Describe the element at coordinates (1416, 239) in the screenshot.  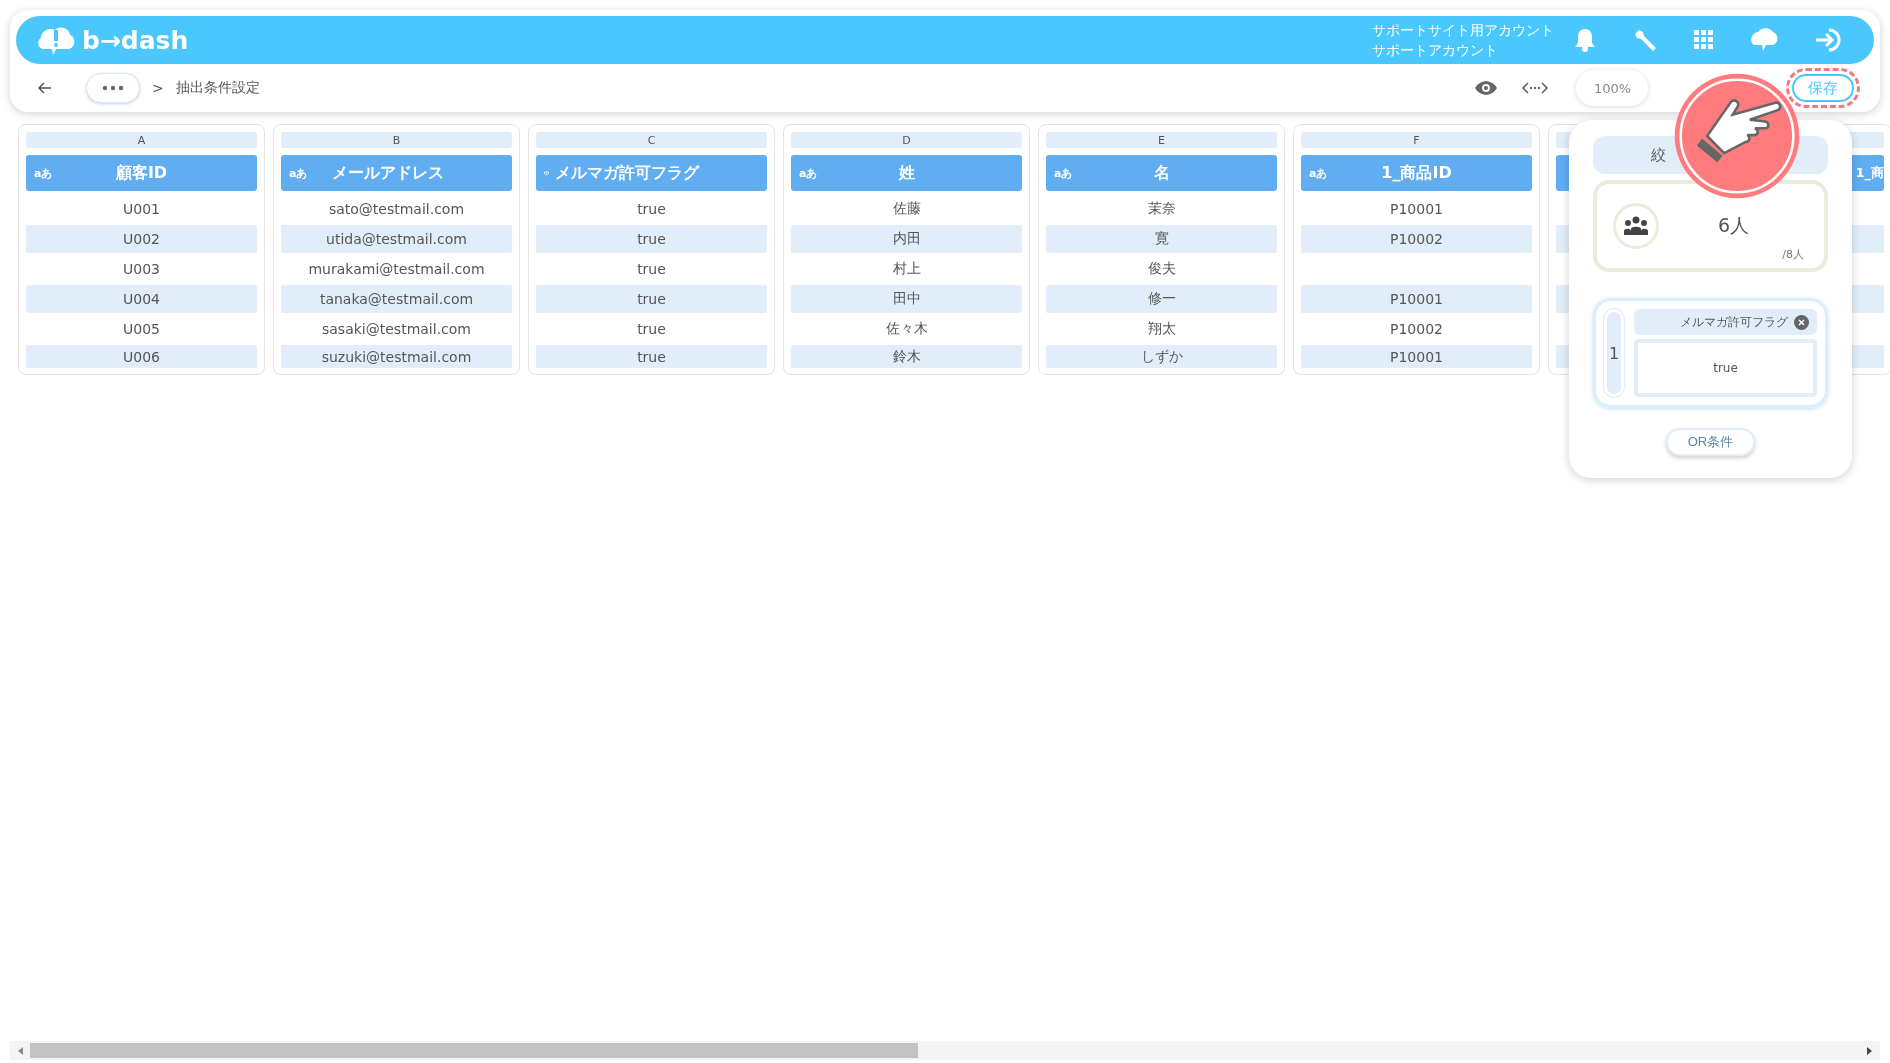
I see `table-cell: P10002` at that location.